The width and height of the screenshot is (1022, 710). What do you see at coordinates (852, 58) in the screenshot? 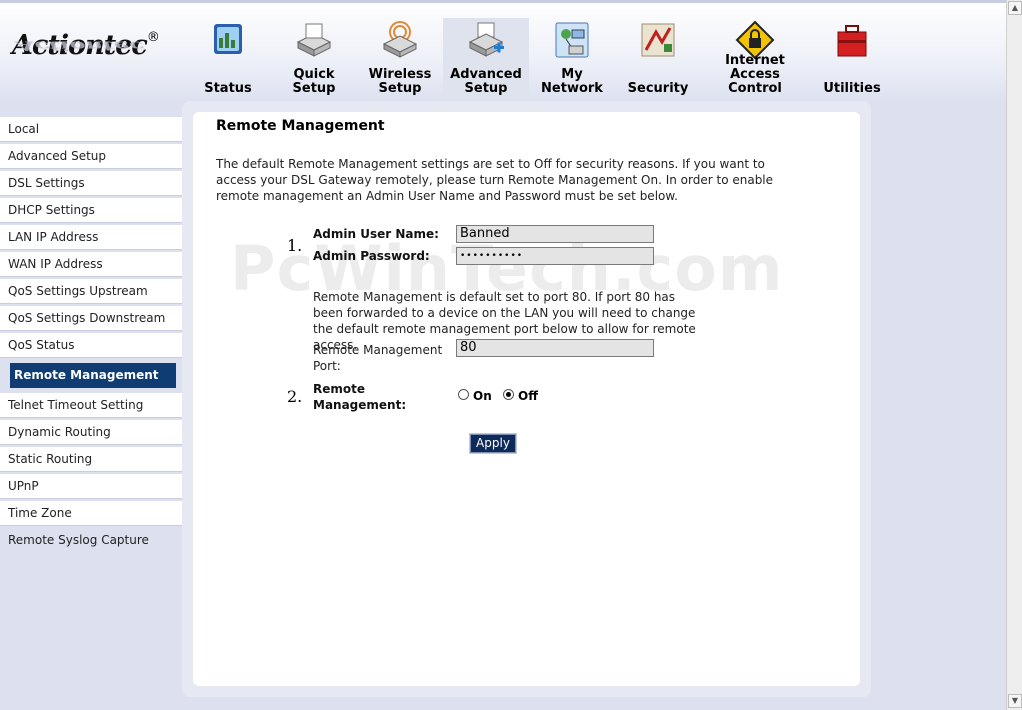
I see `nav-utilities: Utilities` at bounding box center [852, 58].